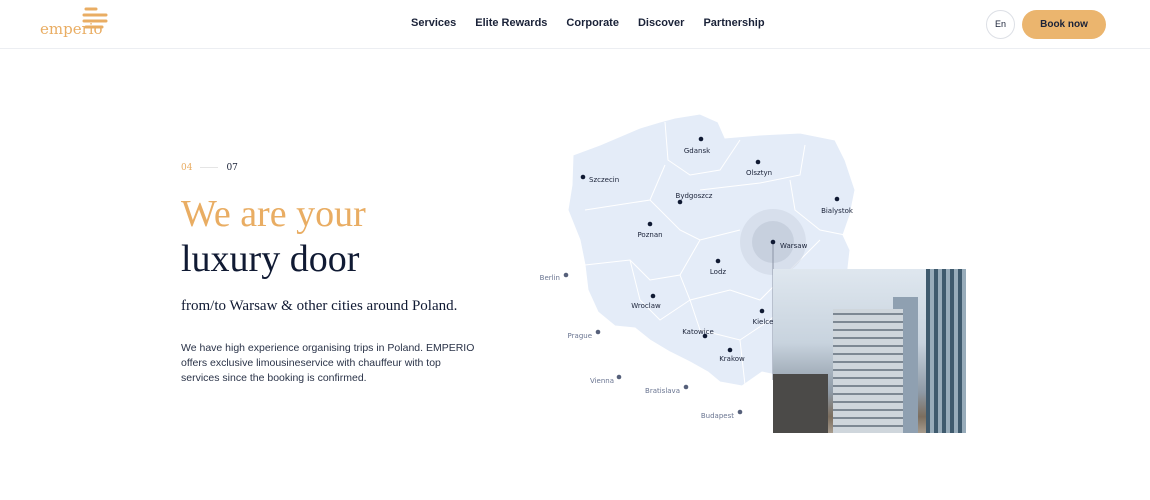 The image size is (1150, 500). Describe the element at coordinates (550, 278) in the screenshot. I see `city-label-berlin: Berlin` at that location.